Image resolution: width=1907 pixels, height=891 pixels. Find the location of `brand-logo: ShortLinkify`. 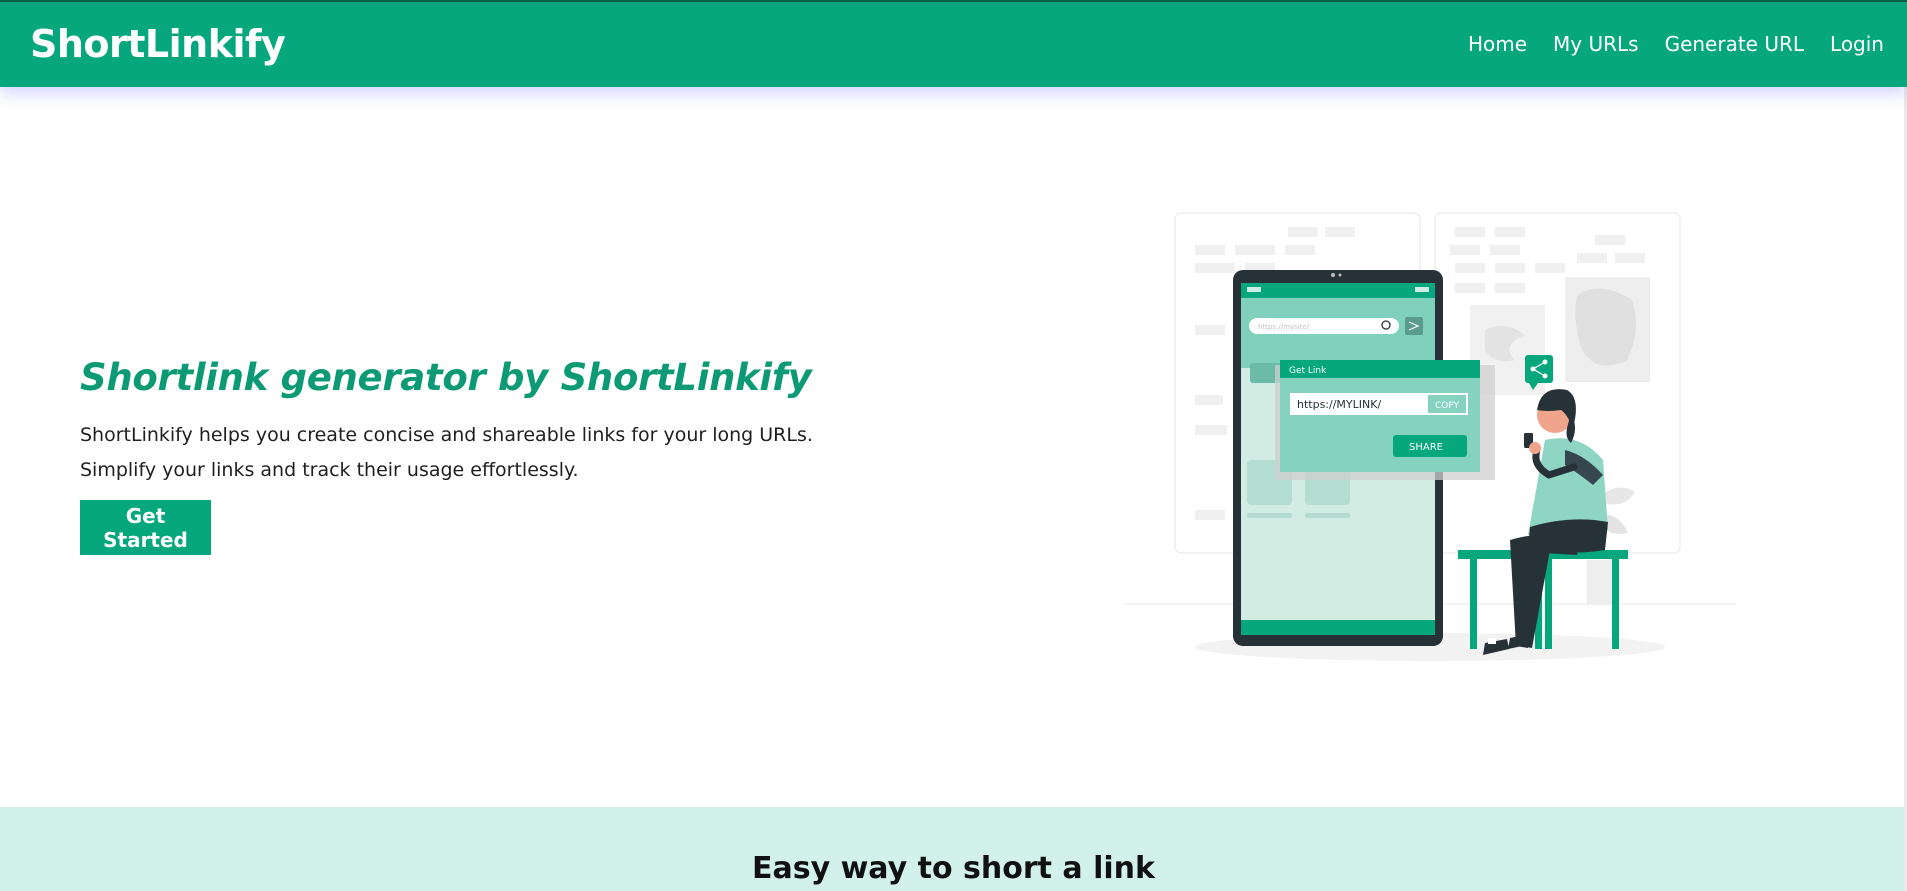

brand-logo: ShortLinkify is located at coordinates (158, 44).